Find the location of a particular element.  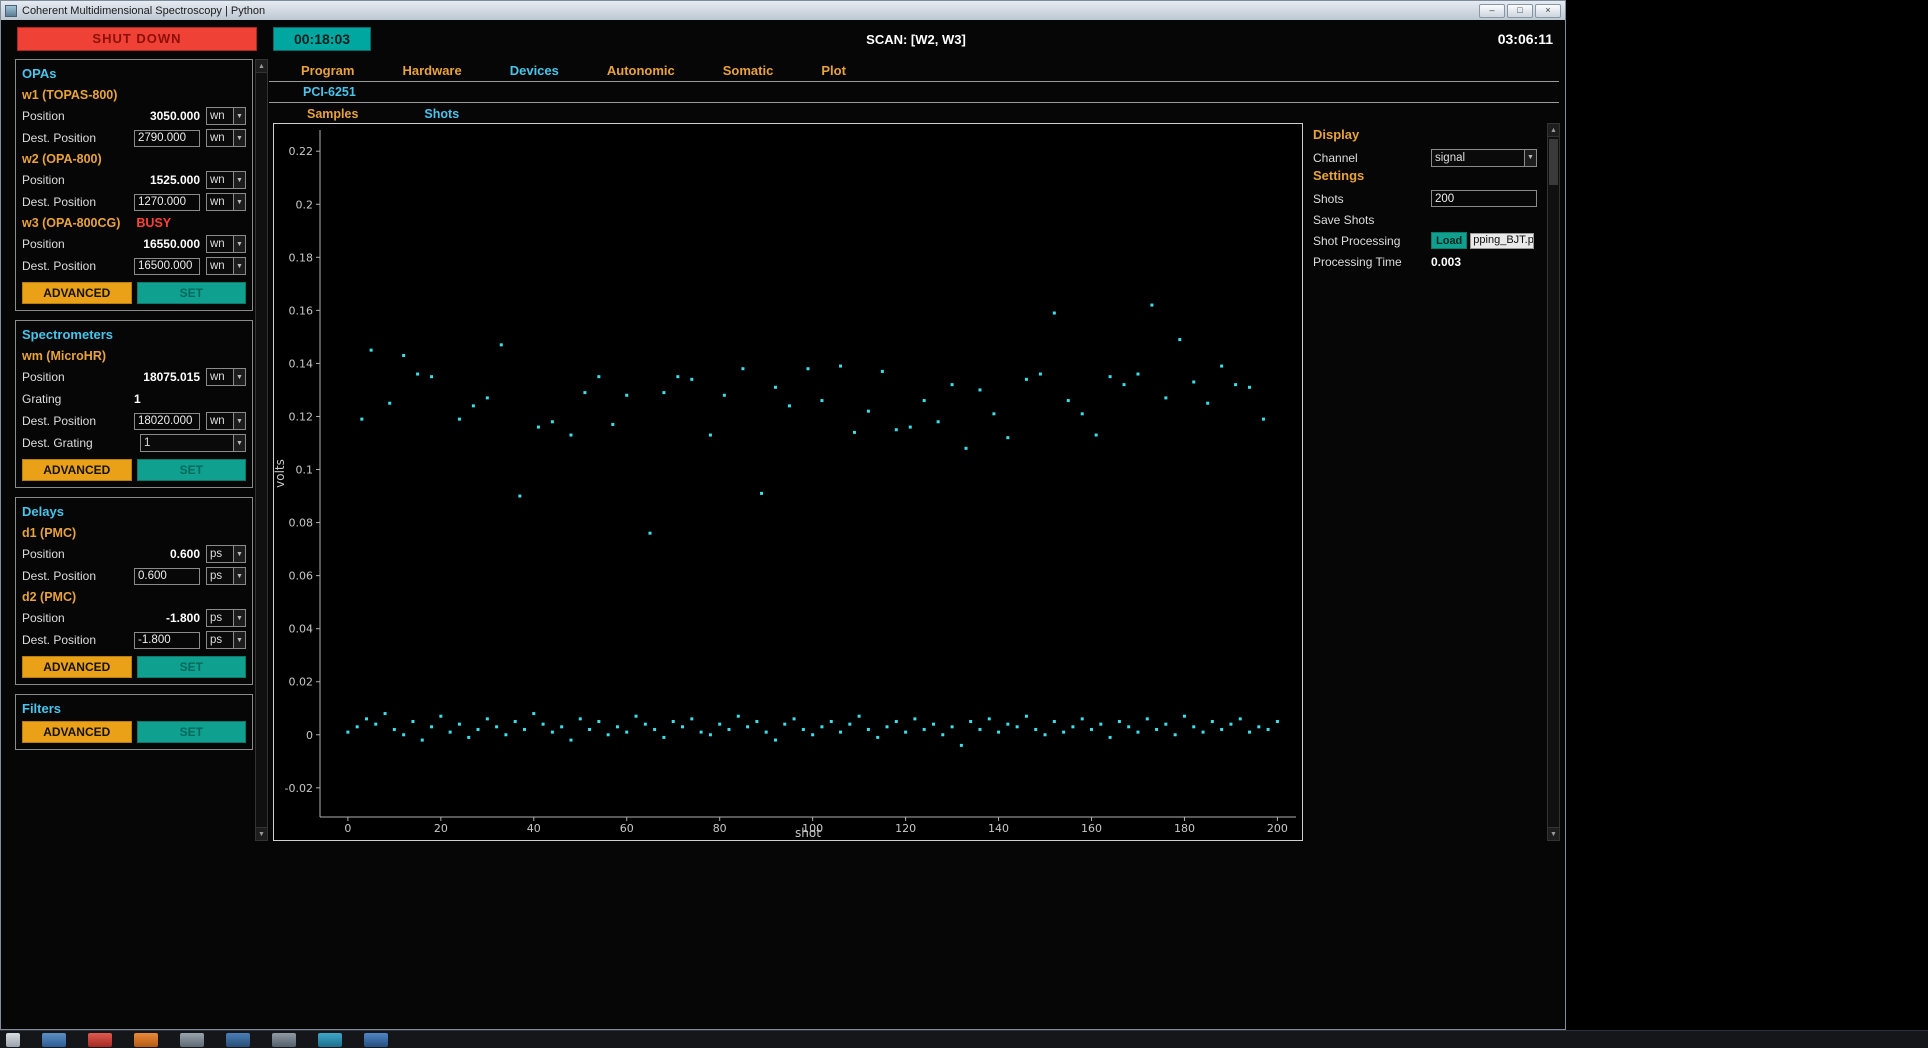

tab-pci-6251: PCI-6251 is located at coordinates (329, 92).